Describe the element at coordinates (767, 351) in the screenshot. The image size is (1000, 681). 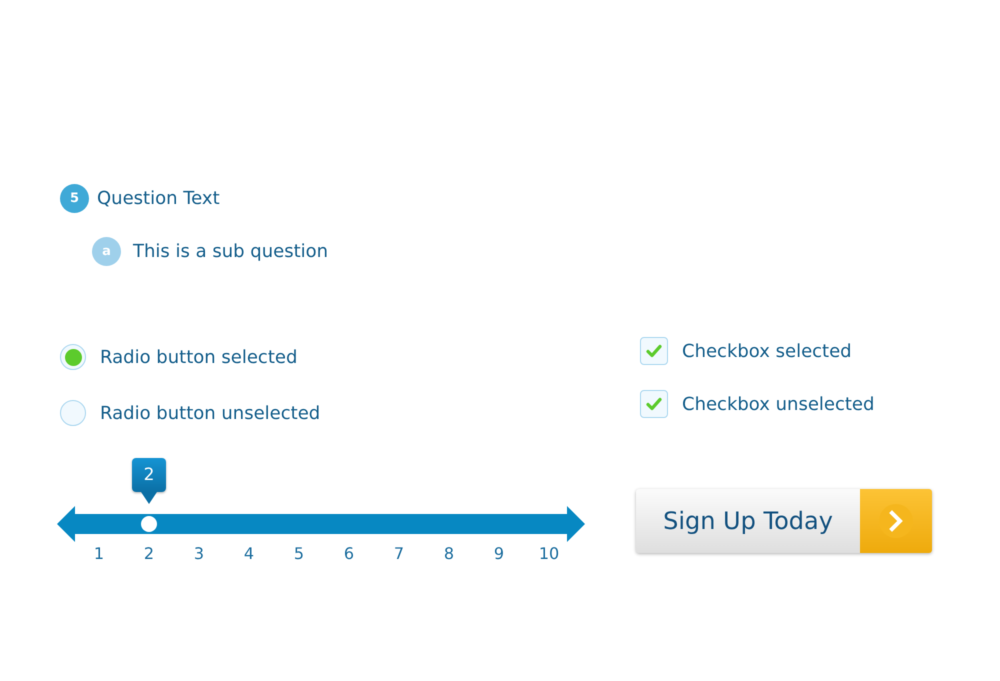
I see `checkbox-label: Checkbox selected` at that location.